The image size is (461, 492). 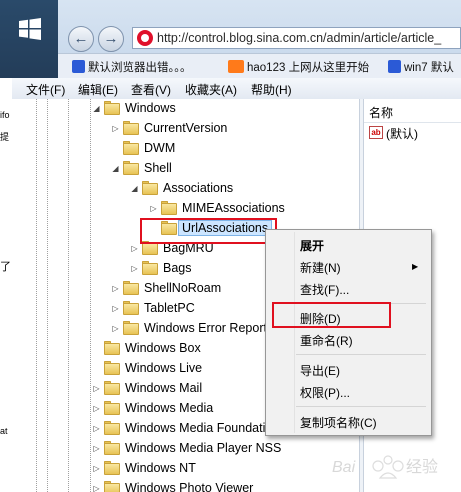 What do you see at coordinates (271, 89) in the screenshot?
I see `menu-help: 帮助(H)` at bounding box center [271, 89].